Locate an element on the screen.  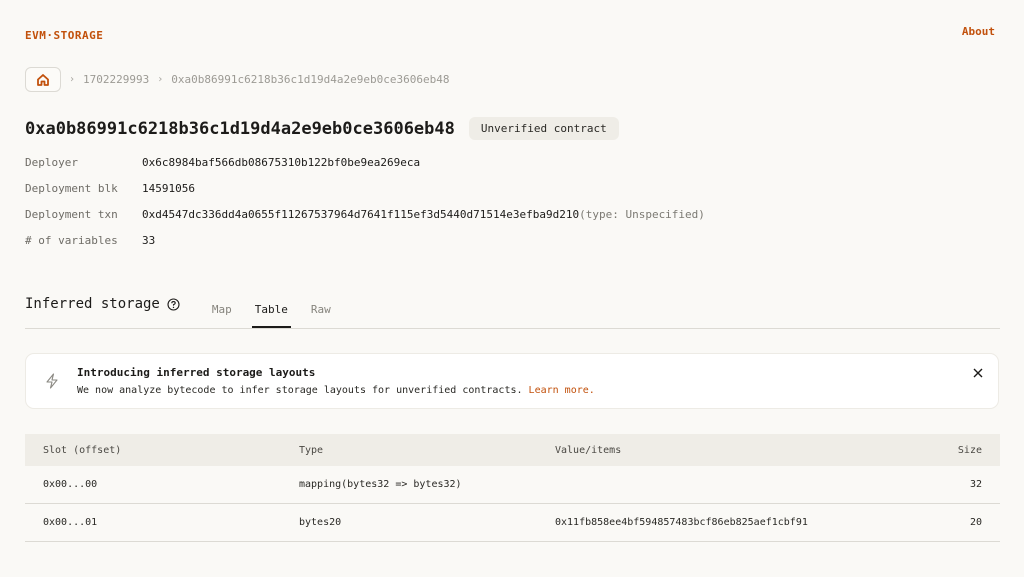
help-circle-icon is located at coordinates (173, 304).